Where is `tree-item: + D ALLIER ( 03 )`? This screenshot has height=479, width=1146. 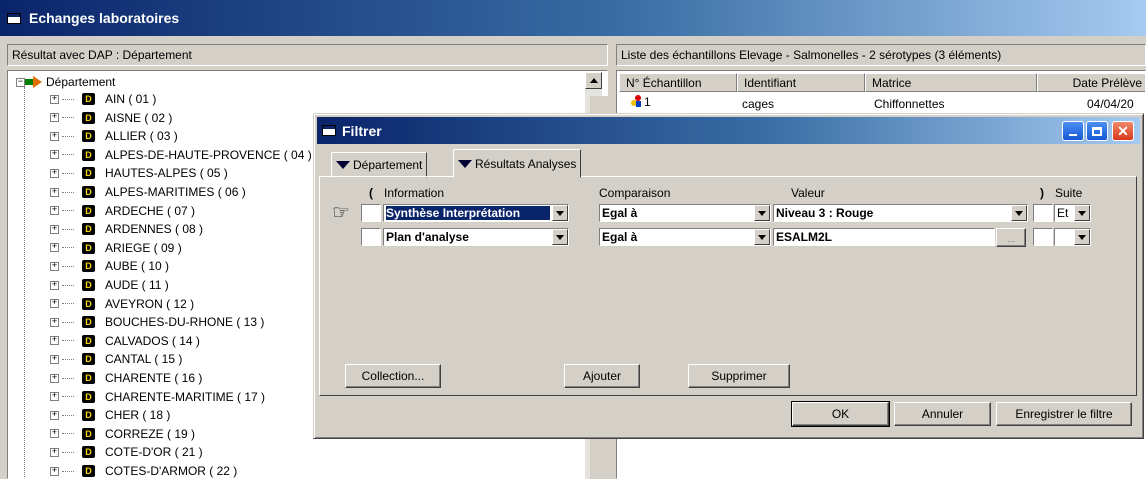
tree-item: + D ALLIER ( 03 ) is located at coordinates (114, 136).